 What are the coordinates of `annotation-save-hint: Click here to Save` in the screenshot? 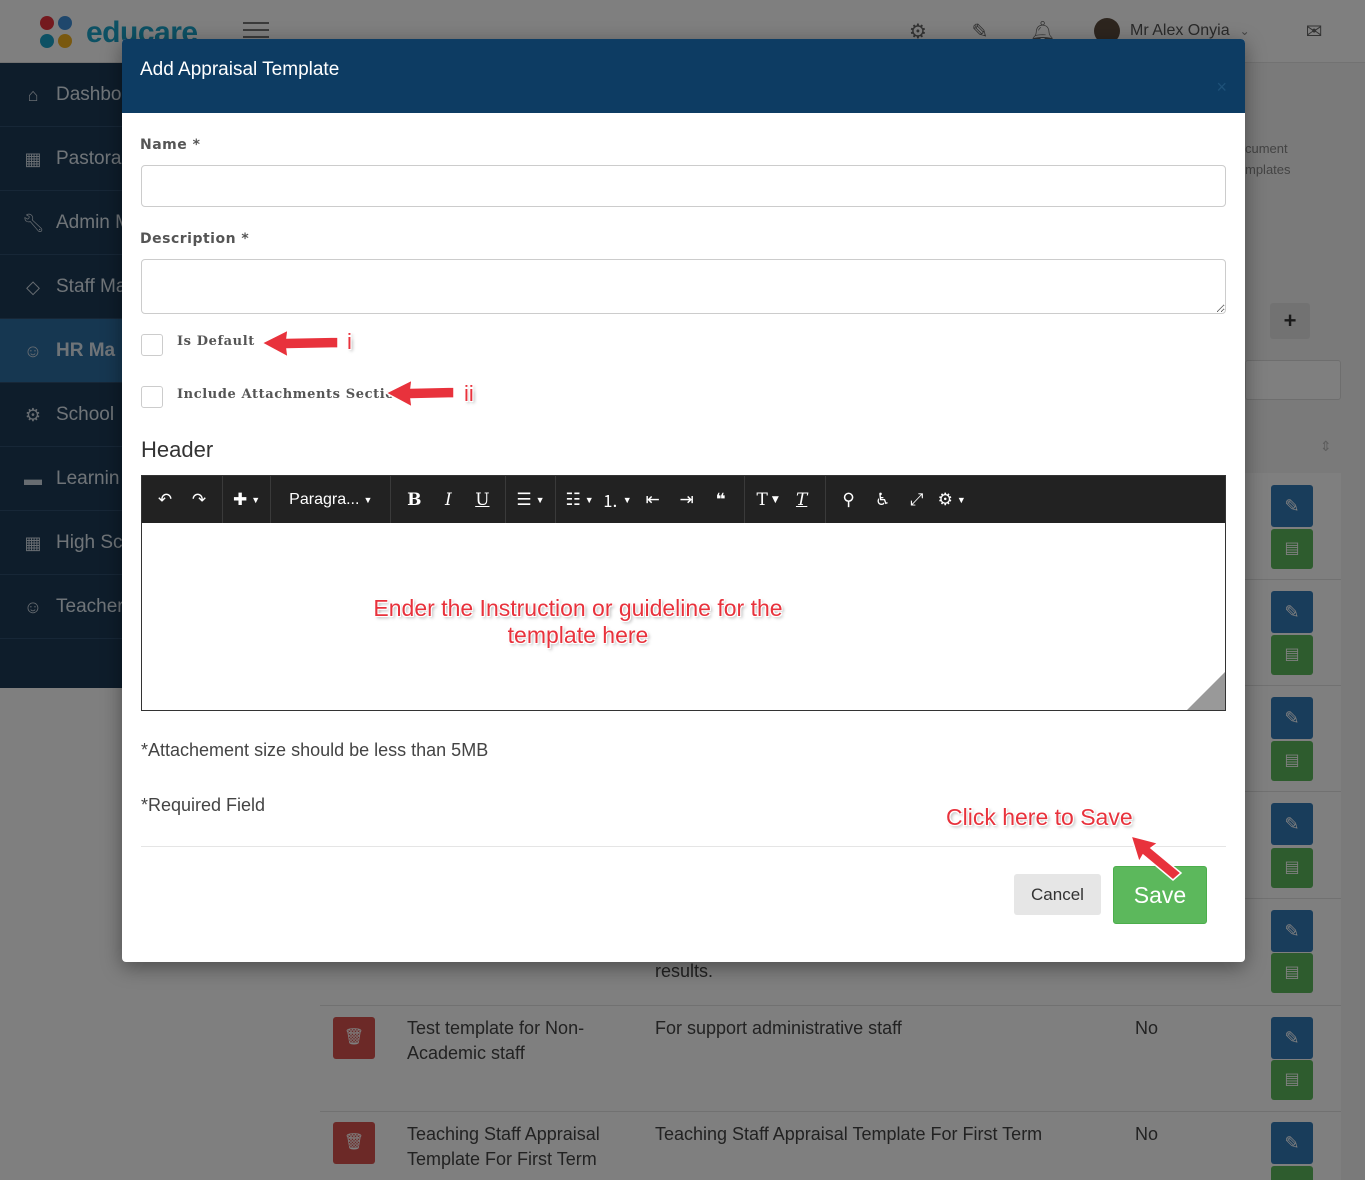 It's located at (1039, 817).